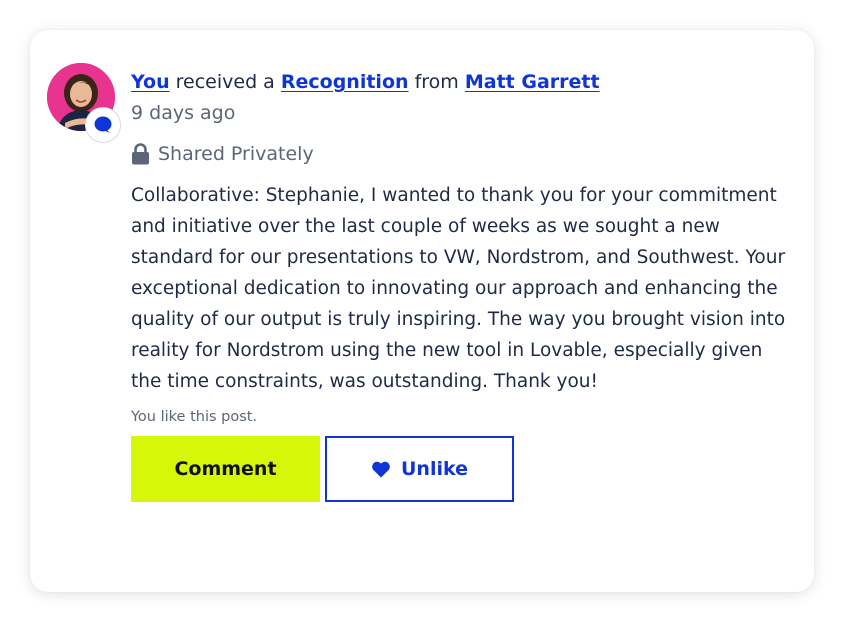 This screenshot has height=623, width=845. I want to click on avatar, so click(84, 103).